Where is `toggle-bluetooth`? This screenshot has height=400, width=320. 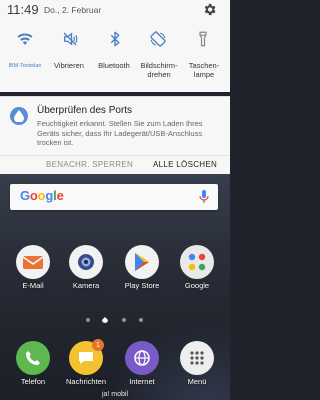
toggle-bluetooth is located at coordinates (115, 39).